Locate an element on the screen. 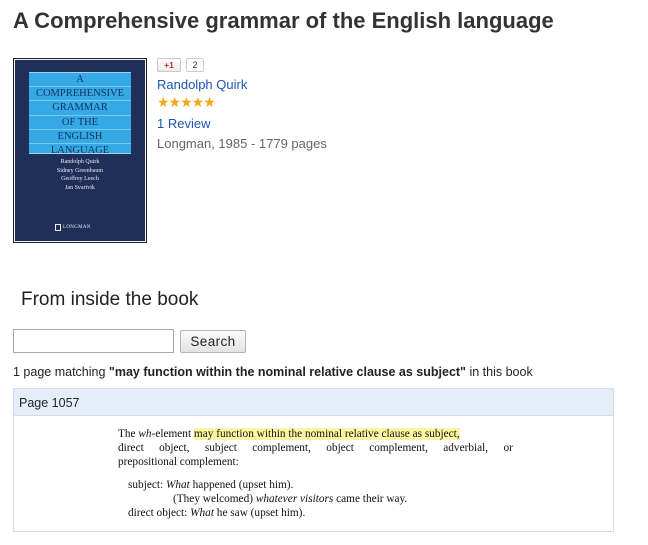  snippet-text: he saw (upset him). is located at coordinates (259, 513).